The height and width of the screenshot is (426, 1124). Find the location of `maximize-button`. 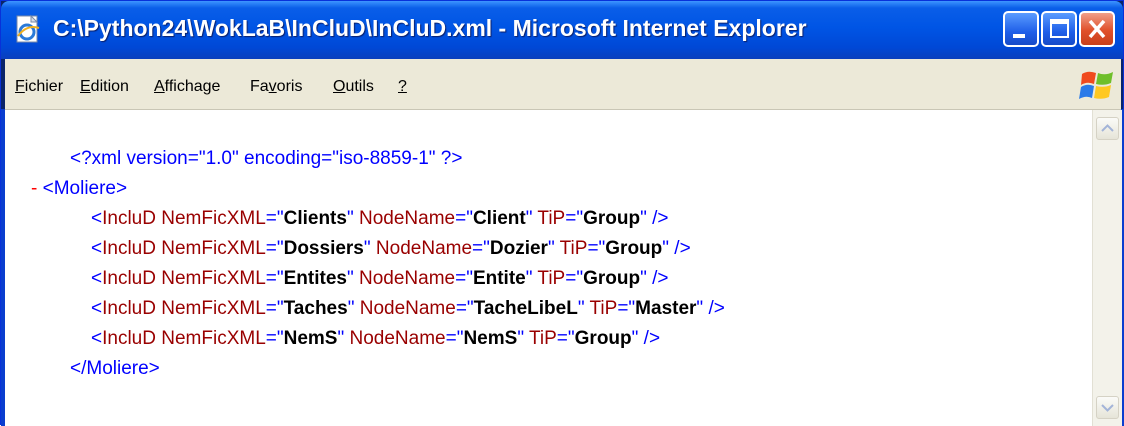

maximize-button is located at coordinates (1059, 29).